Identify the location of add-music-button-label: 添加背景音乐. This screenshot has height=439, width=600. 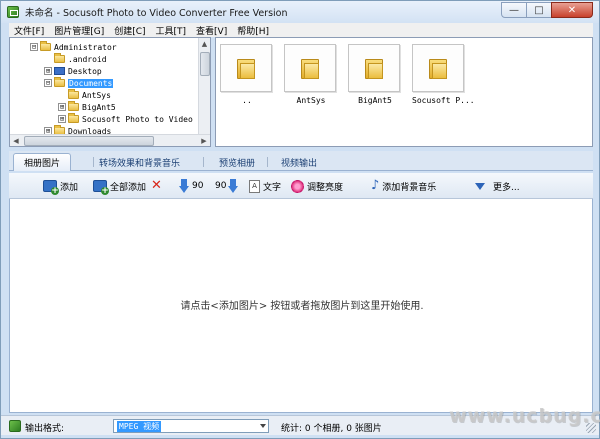
(409, 187).